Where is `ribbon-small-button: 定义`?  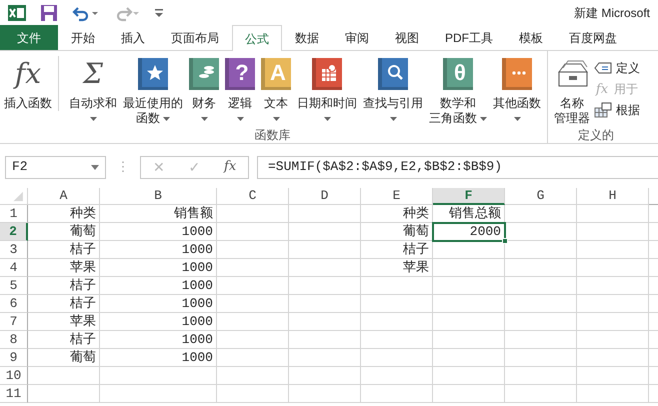
ribbon-small-button: 定义 is located at coordinates (617, 68).